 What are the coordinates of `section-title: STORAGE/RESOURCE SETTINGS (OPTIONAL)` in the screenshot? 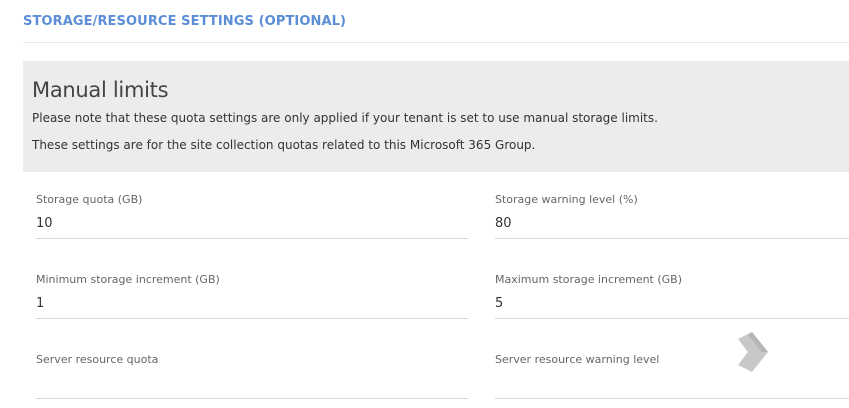 It's located at (185, 21).